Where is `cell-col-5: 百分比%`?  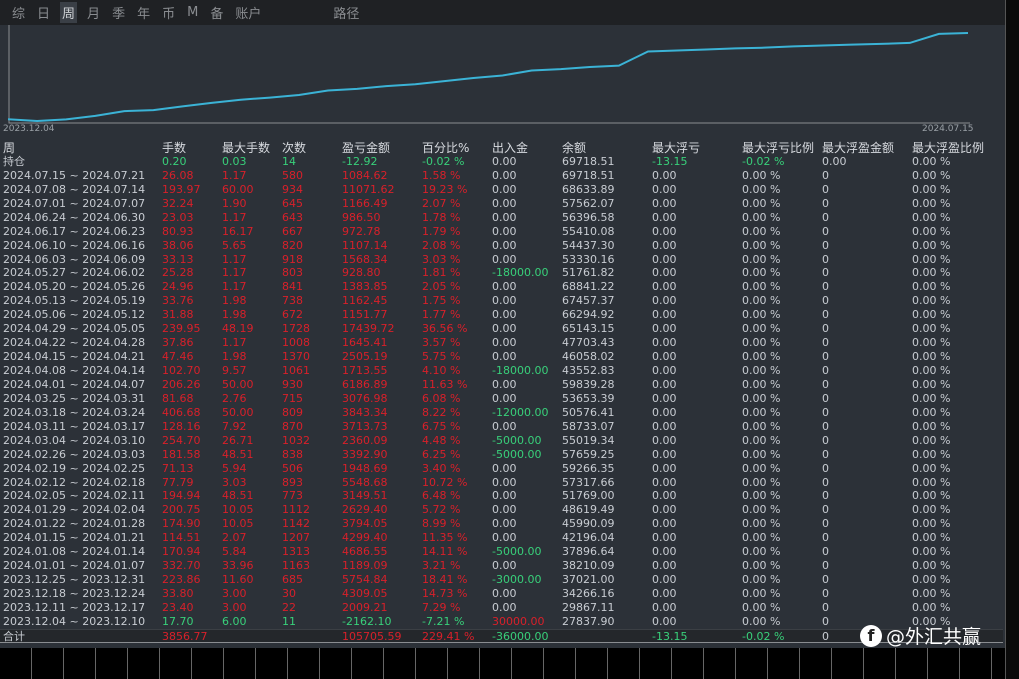
cell-col-5: 百分比% is located at coordinates (446, 148).